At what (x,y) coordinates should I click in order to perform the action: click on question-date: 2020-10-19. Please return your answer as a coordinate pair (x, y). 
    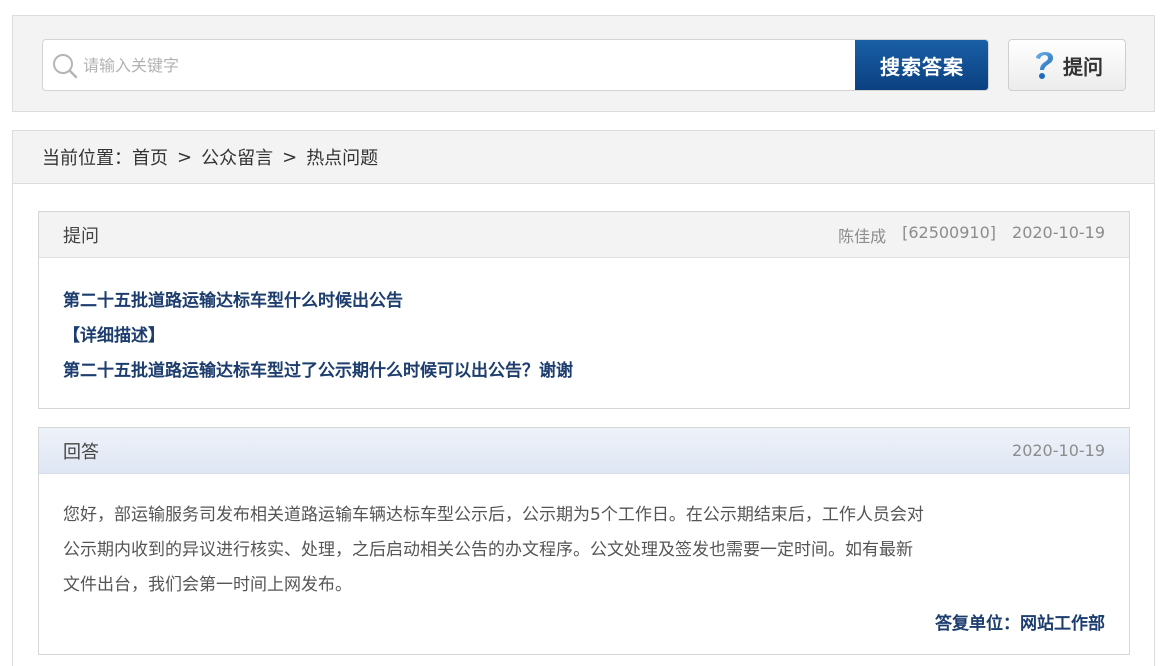
    Looking at the image, I should click on (1058, 232).